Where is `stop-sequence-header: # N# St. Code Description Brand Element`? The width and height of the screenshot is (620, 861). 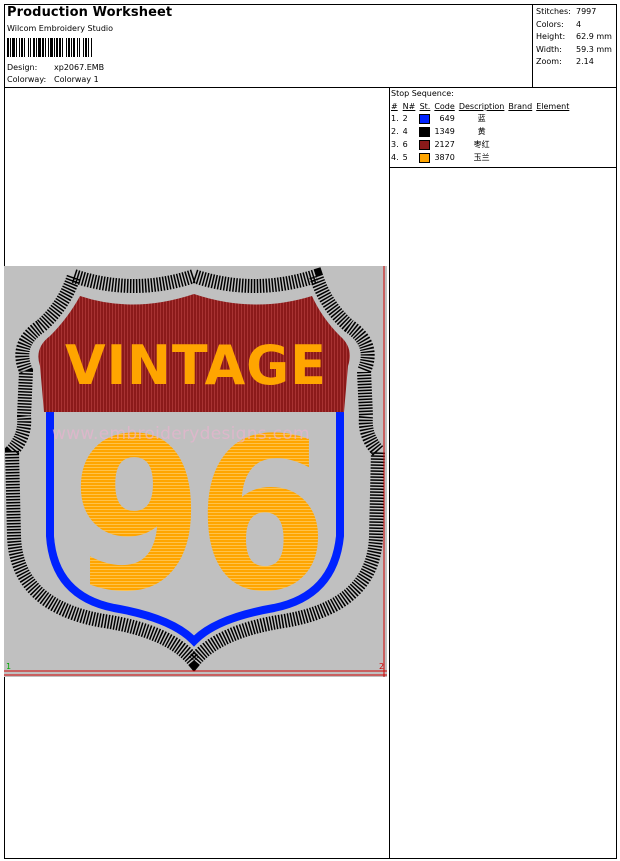 stop-sequence-header: # N# St. Code Description Brand Element is located at coordinates (480, 106).